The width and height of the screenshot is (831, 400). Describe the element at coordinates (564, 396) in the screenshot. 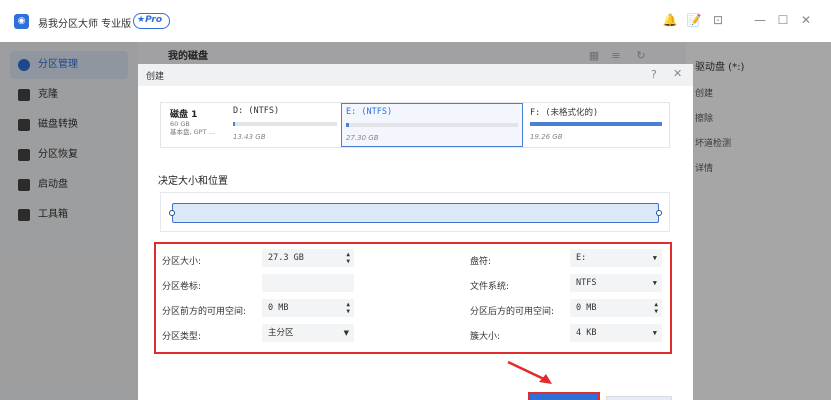

I see `confirm-button` at that location.